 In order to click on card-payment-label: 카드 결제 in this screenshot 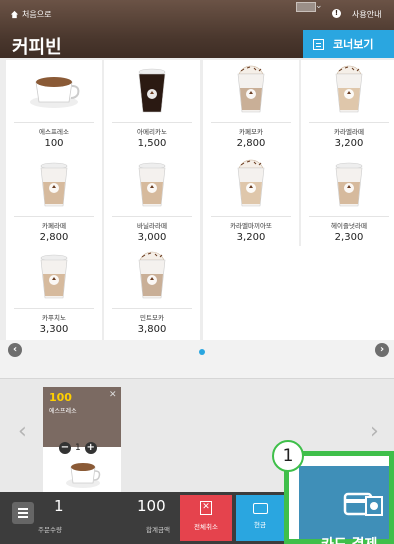, I will do `click(349, 539)`.